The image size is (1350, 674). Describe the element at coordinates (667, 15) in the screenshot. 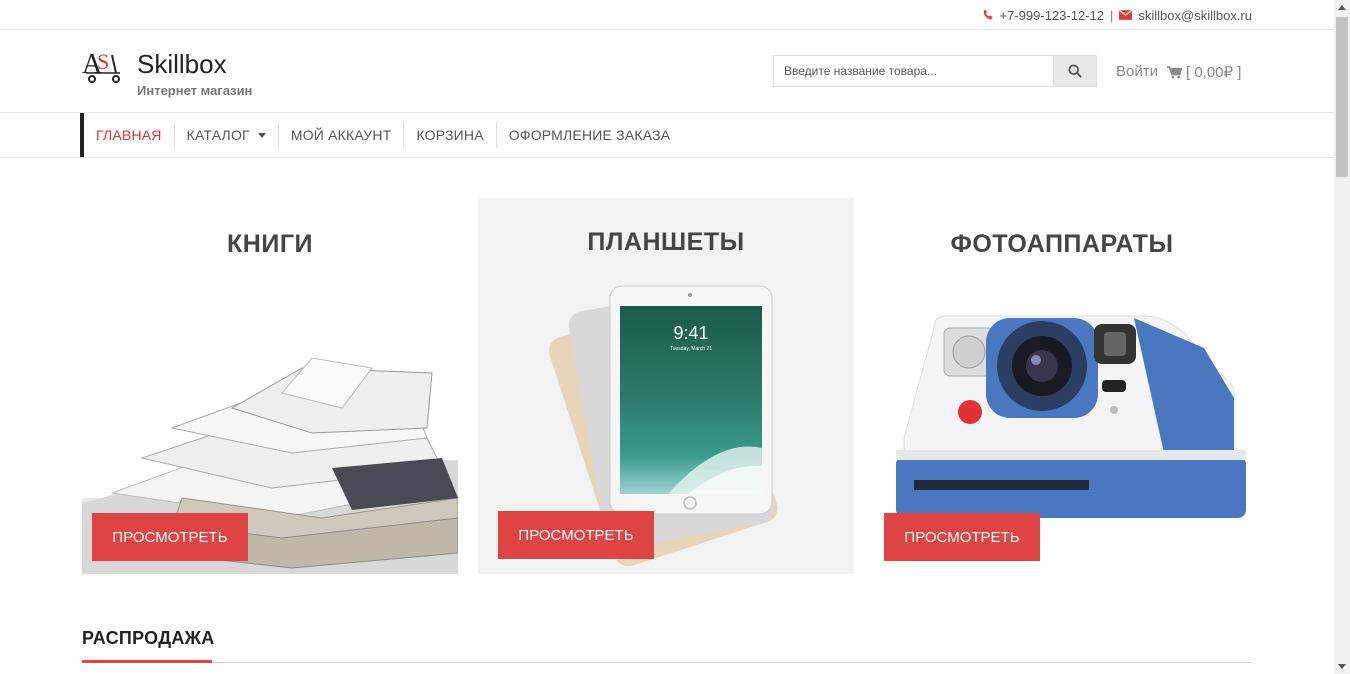

I see `top-bar: +7-999-123-12-12 | skillbox@skillbox.ru` at that location.